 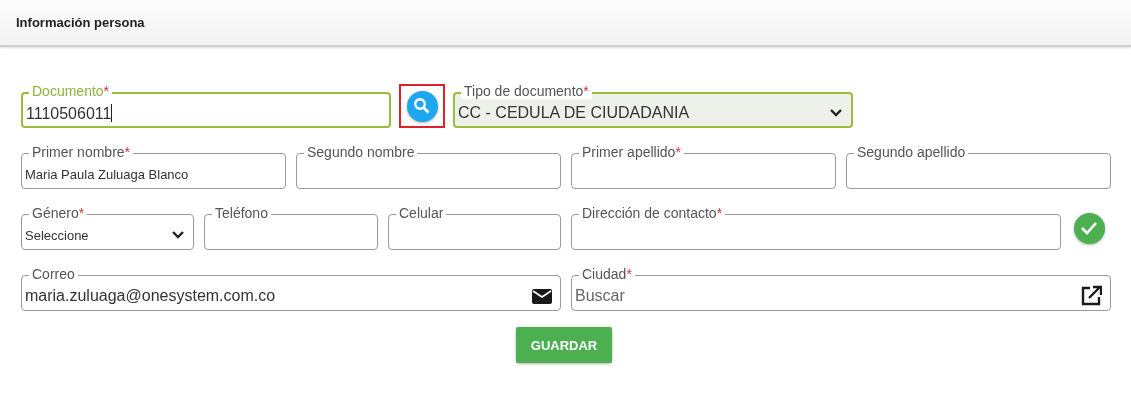 I want to click on field-label: Segundo nombre, so click(x=361, y=152).